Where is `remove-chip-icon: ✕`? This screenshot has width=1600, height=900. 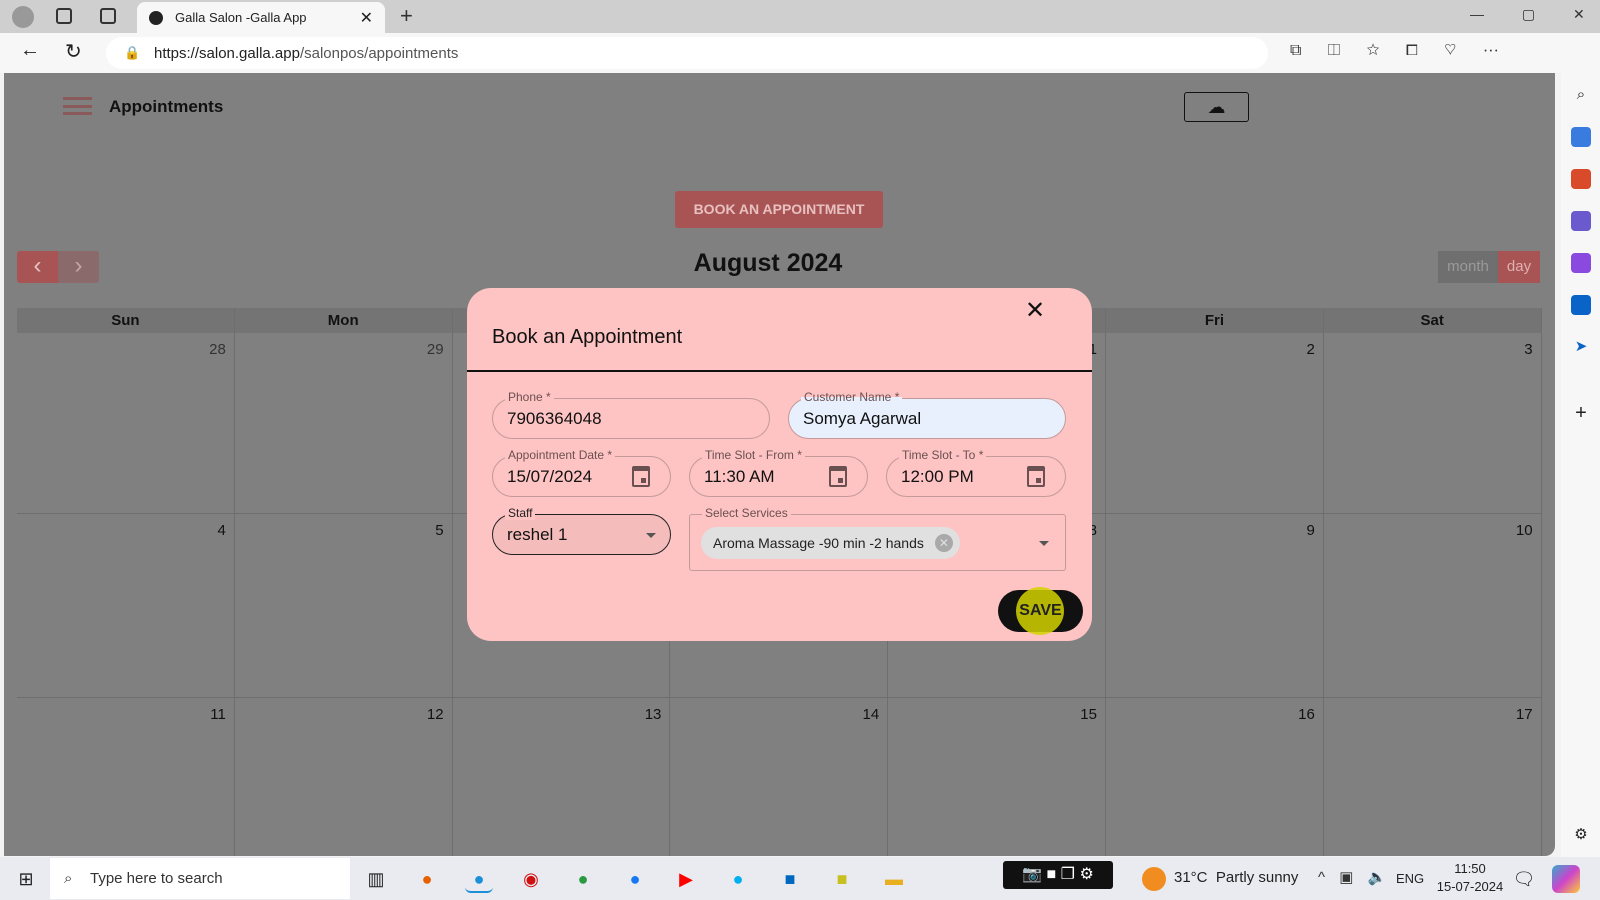
remove-chip-icon: ✕ is located at coordinates (943, 543).